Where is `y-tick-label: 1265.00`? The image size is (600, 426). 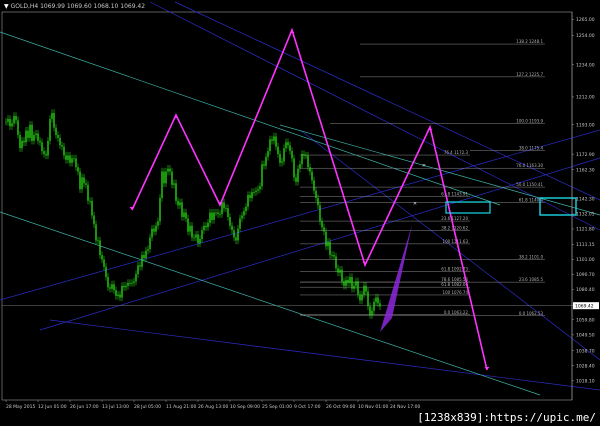 y-tick-label: 1265.00 is located at coordinates (585, 20).